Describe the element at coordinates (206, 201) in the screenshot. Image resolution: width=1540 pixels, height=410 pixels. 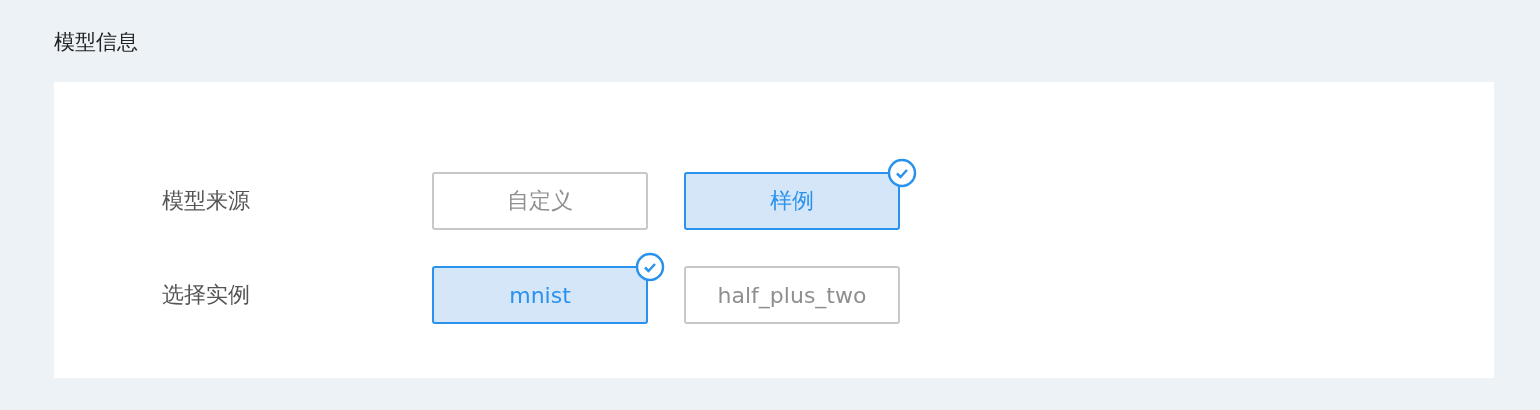
I see `field-label: 模型来源` at that location.